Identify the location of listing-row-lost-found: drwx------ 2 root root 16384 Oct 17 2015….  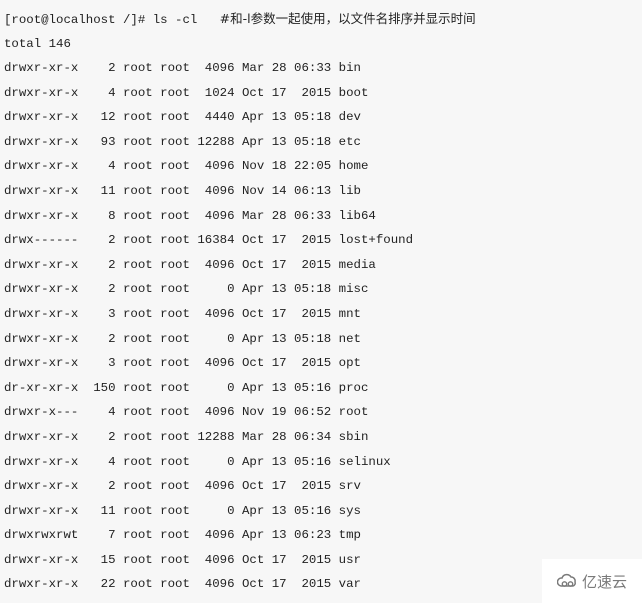
(208, 244).